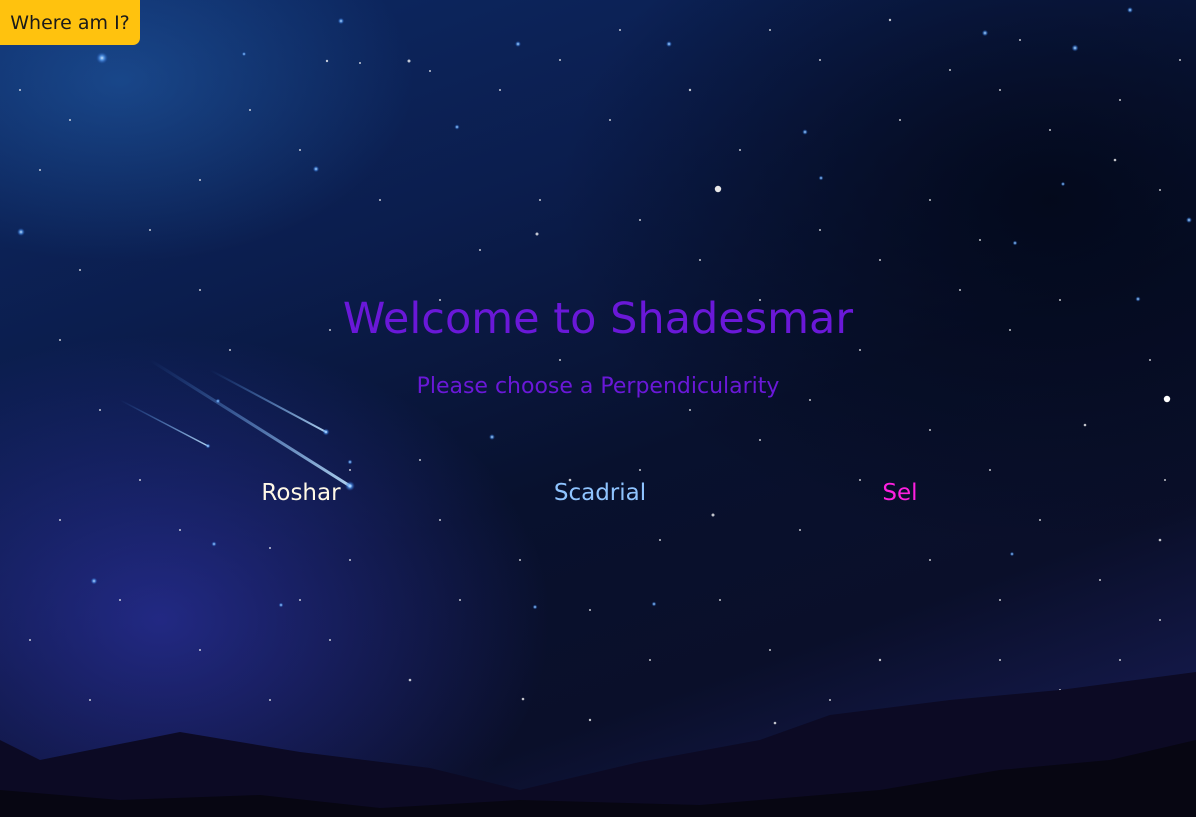 The height and width of the screenshot is (817, 1196). I want to click on where-am-i-button: Where am I?, so click(70, 22).